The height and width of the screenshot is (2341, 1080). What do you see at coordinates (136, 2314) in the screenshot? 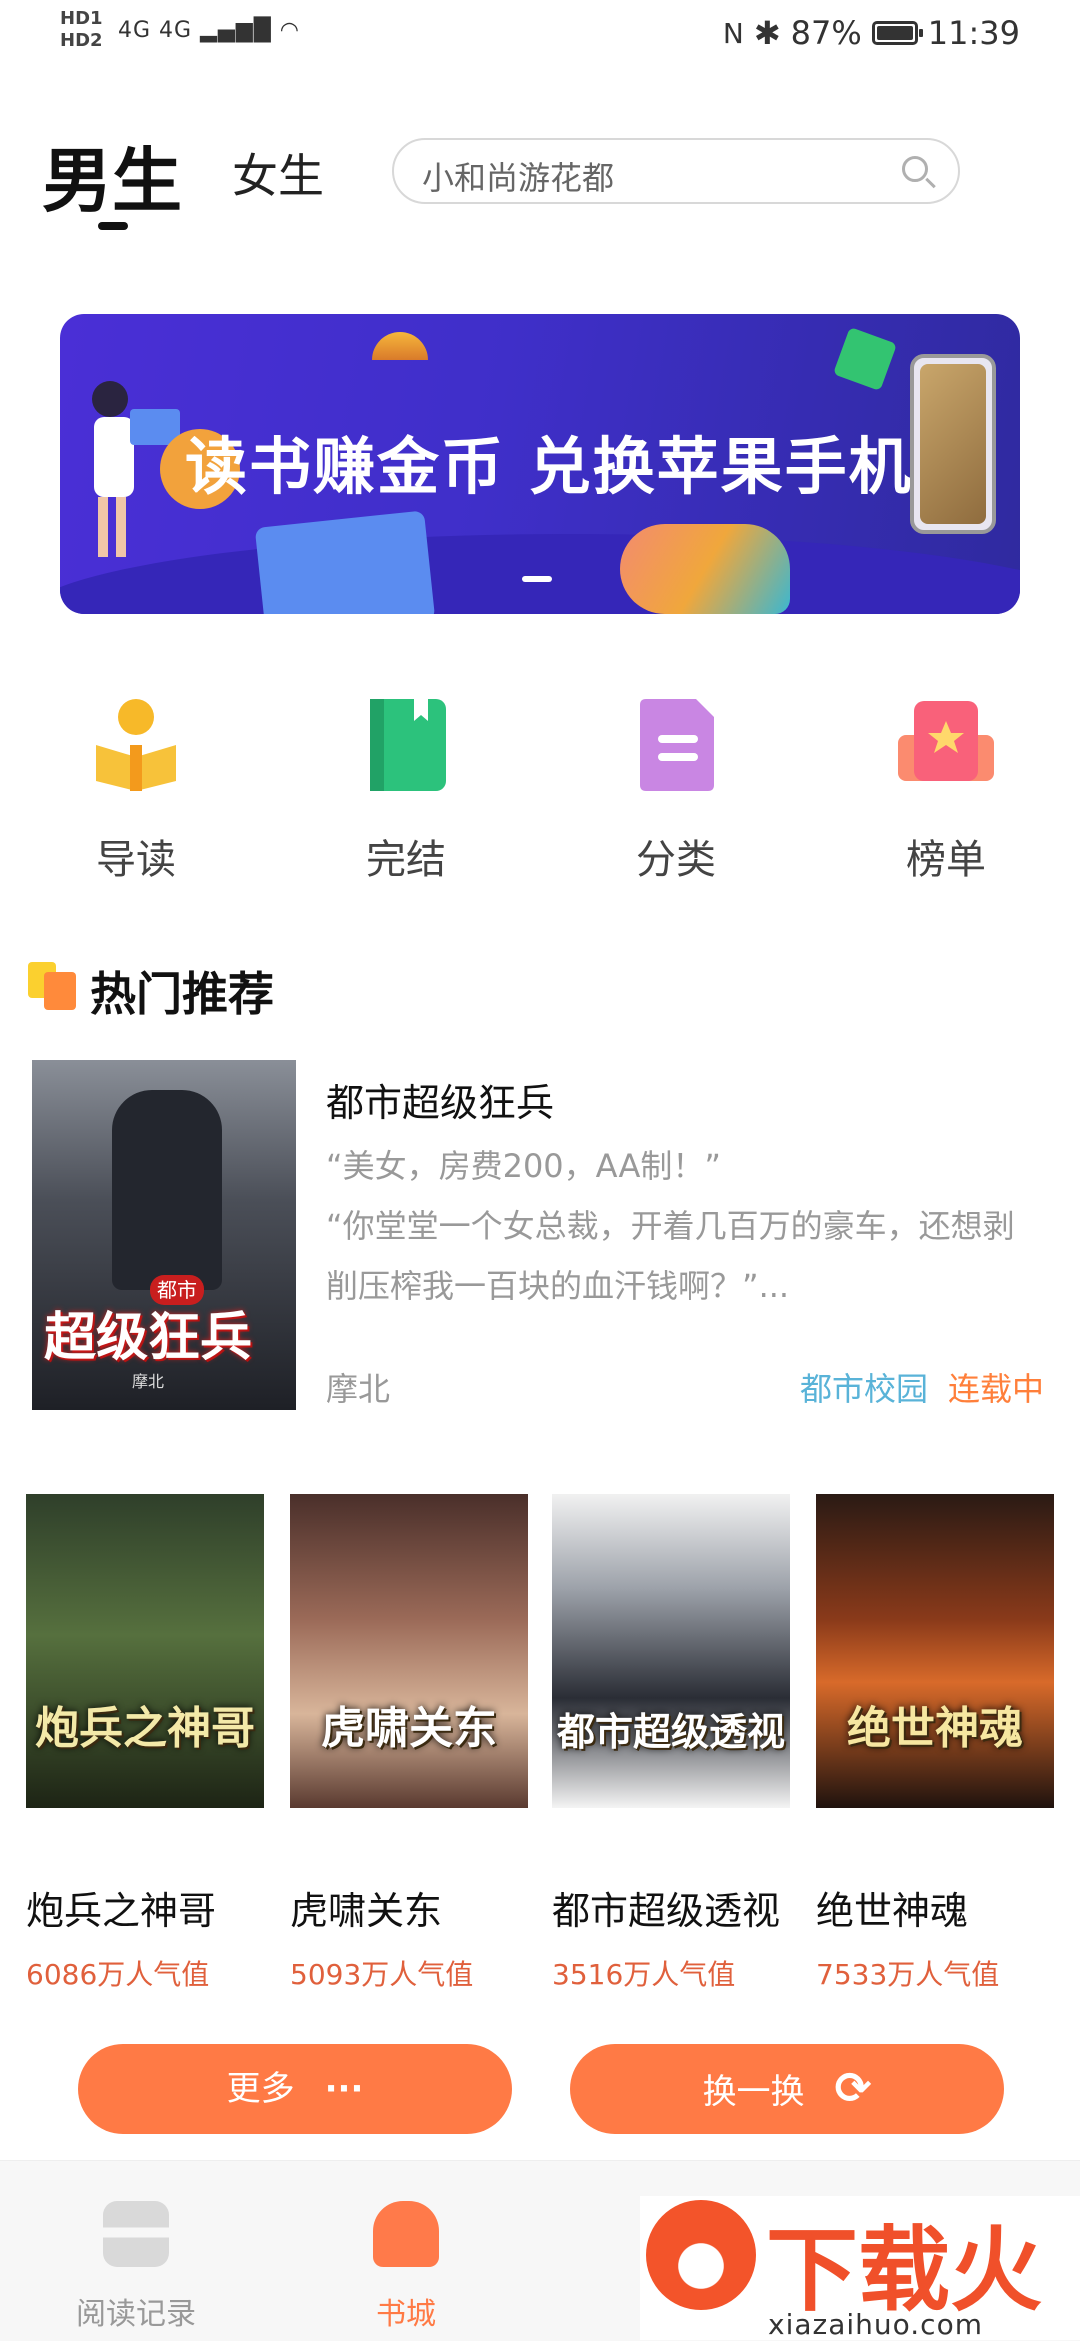
I see `nav-label: 阅读记录` at bounding box center [136, 2314].